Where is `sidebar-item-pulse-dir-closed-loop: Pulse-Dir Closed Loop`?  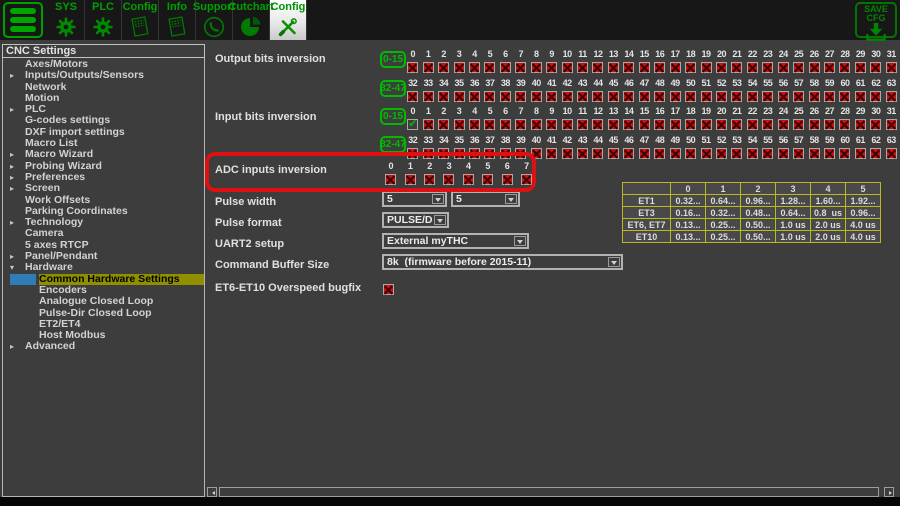 sidebar-item-pulse-dir-closed-loop: Pulse-Dir Closed Loop is located at coordinates (103, 313).